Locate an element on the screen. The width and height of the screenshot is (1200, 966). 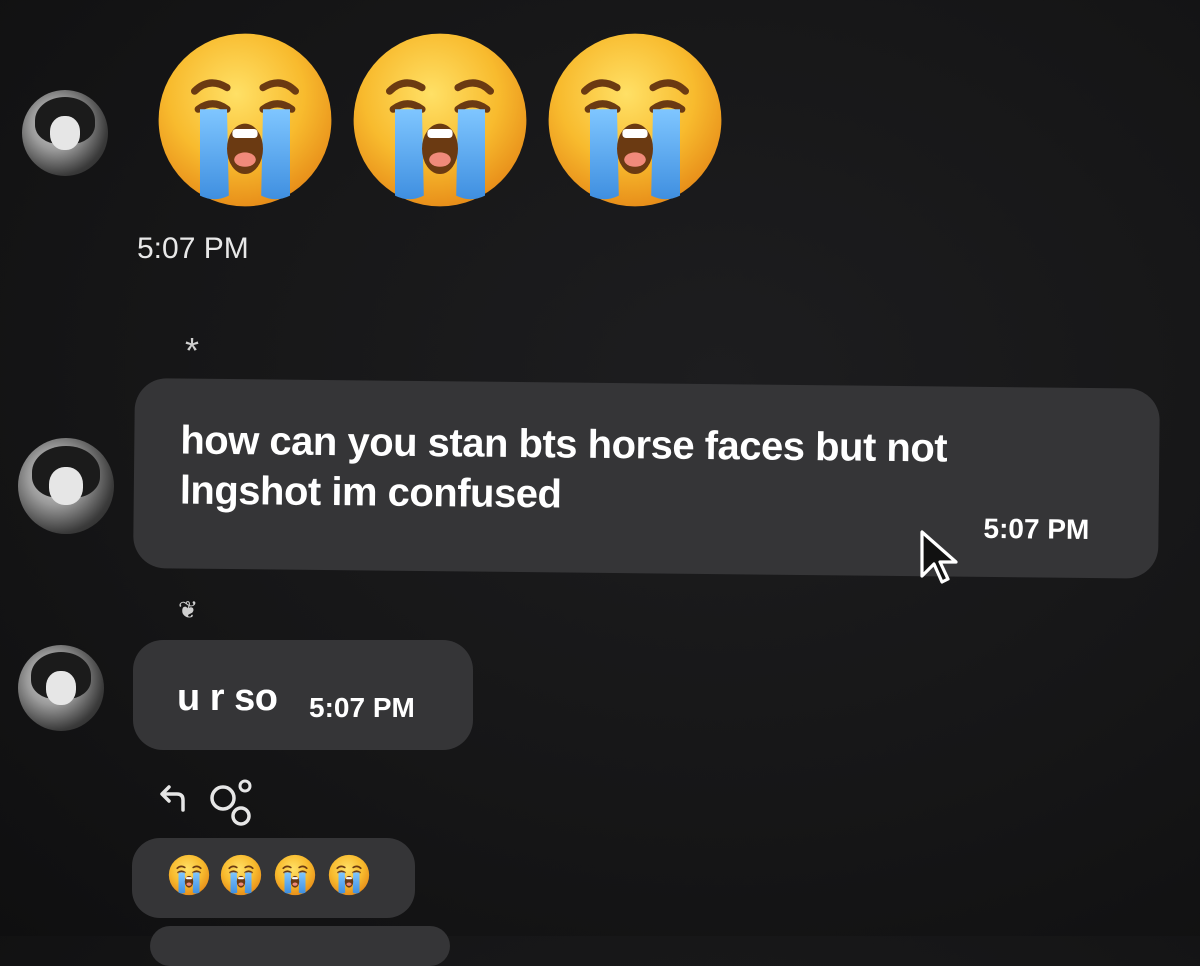
message-text-line: lngshot im confused is located at coordinates (370, 492).